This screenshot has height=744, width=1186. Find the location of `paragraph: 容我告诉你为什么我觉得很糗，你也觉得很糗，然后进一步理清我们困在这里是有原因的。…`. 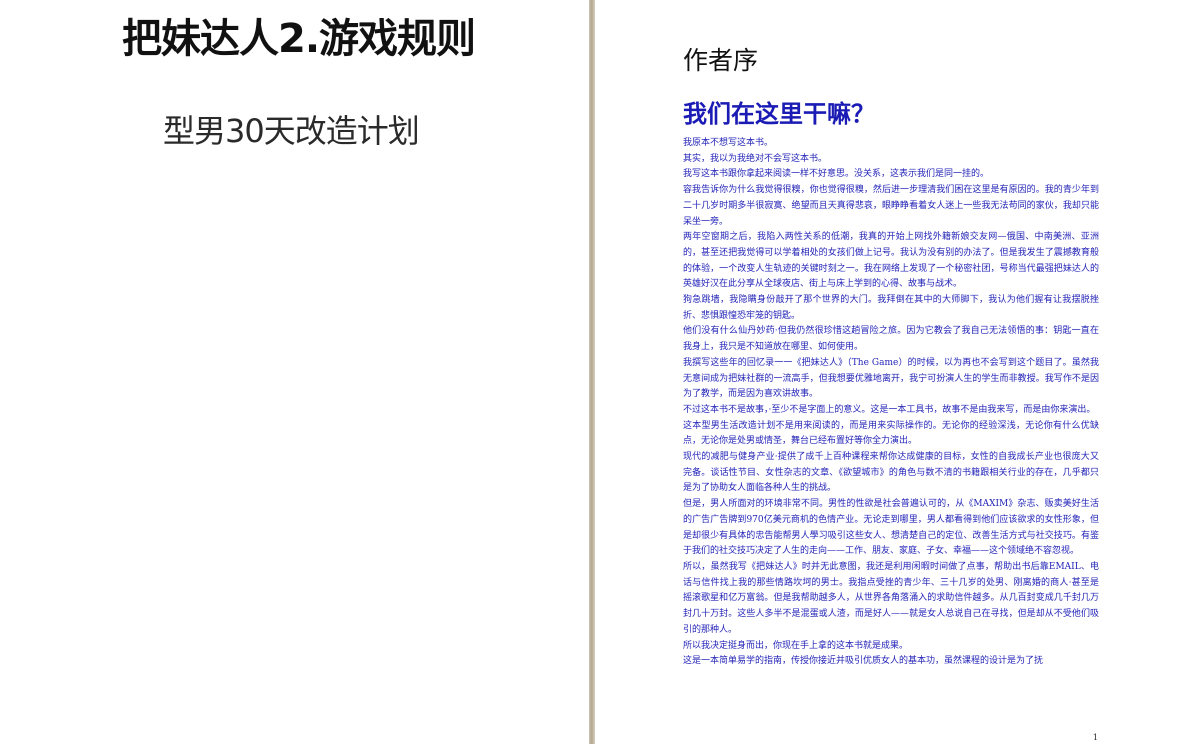

paragraph: 容我告诉你为什么我觉得很糗，你也觉得很糗，然后进一步理清我们困在这里是有原因的。… is located at coordinates (891, 206).